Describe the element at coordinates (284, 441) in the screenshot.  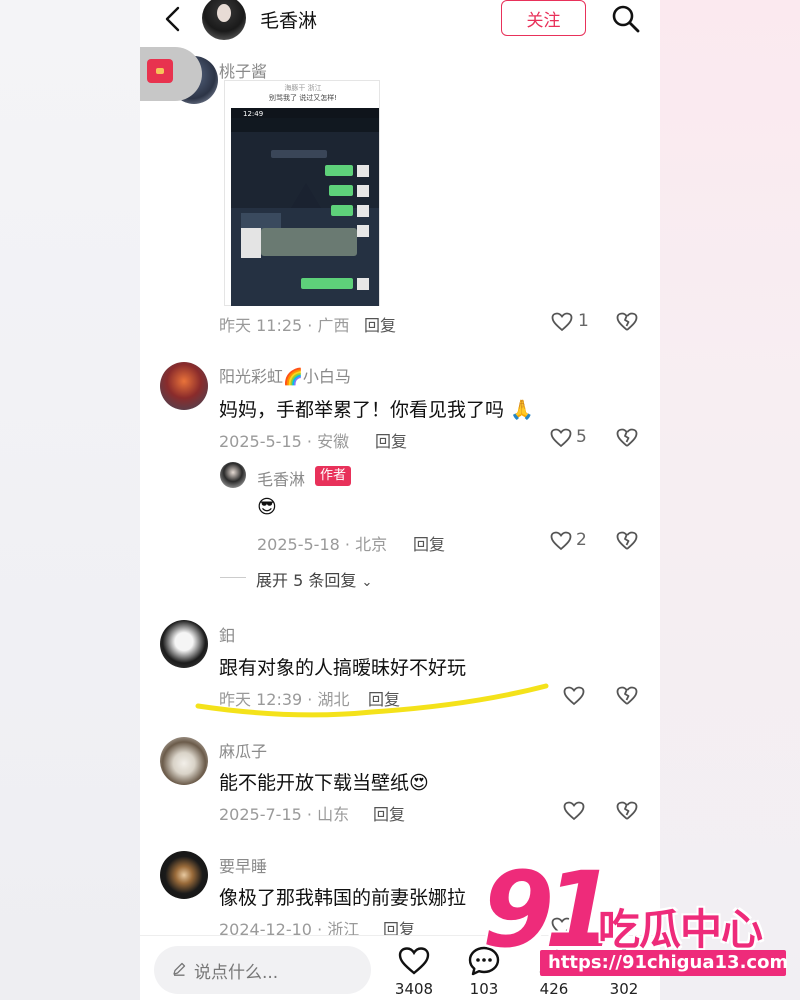
I see `comment-meta: 2025-5-15 · 安徽` at that location.